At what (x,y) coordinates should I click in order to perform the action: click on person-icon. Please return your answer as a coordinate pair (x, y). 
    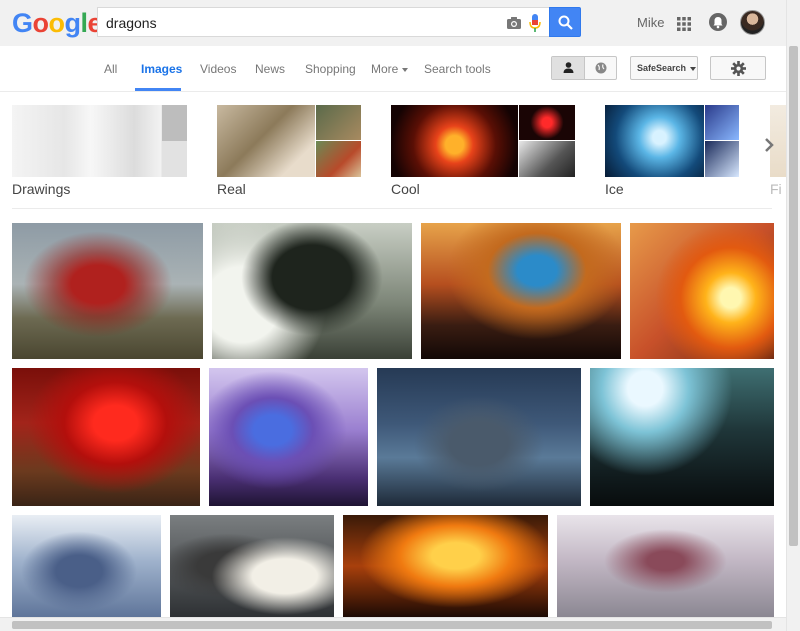
    Looking at the image, I should click on (568, 67).